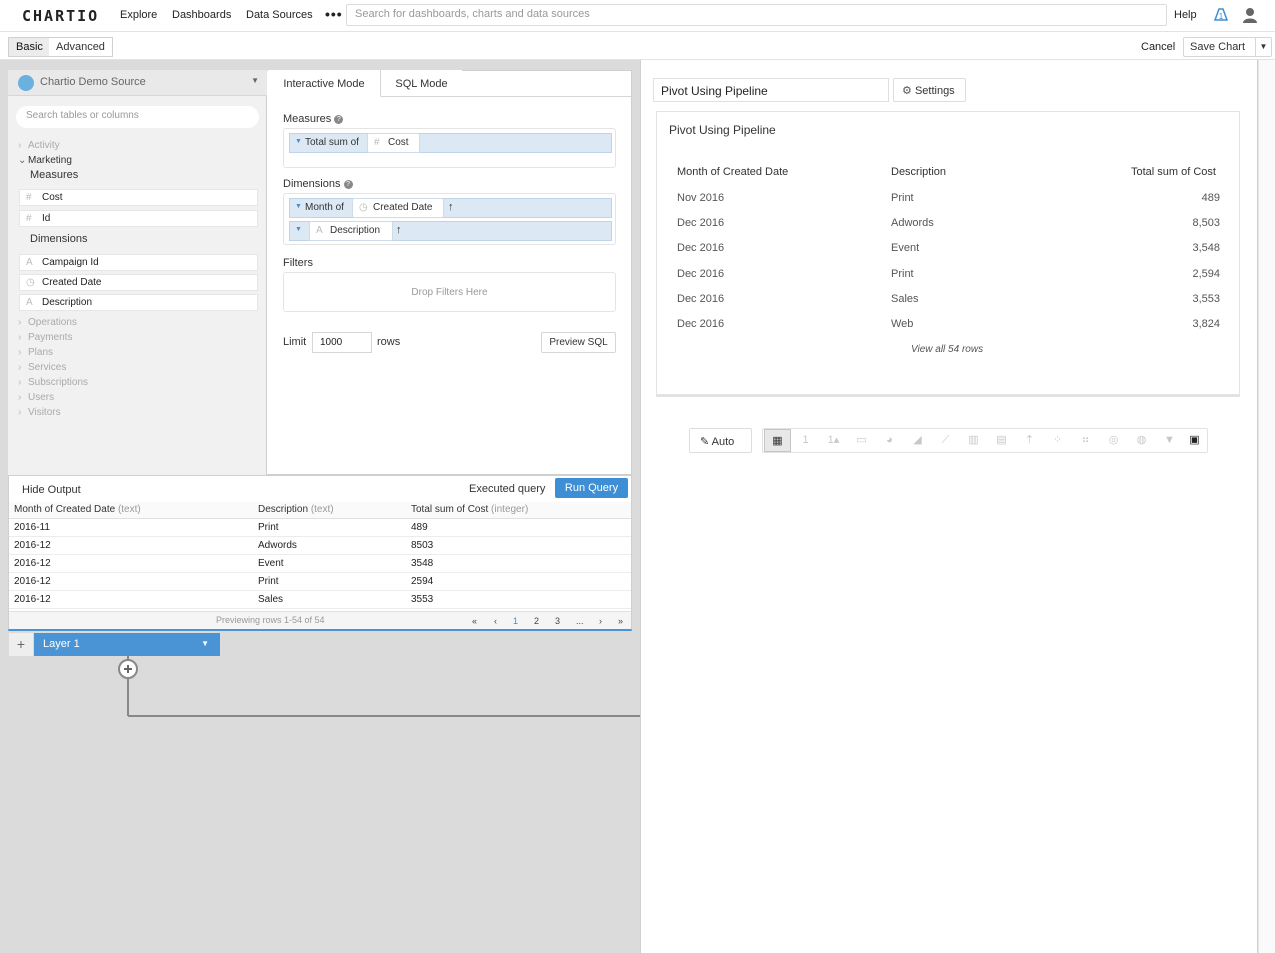 This screenshot has width=1275, height=953. Describe the element at coordinates (389, 342) in the screenshot. I see `rows-label: rows` at that location.